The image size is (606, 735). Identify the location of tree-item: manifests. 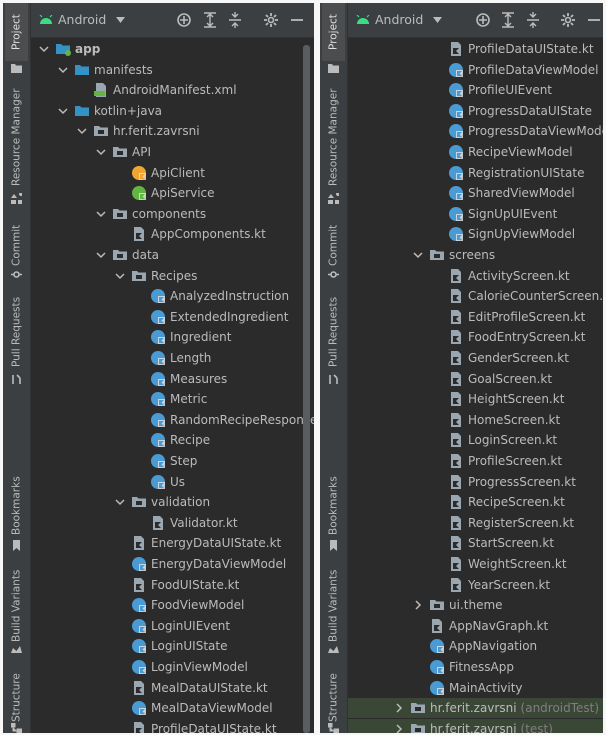
(172, 70).